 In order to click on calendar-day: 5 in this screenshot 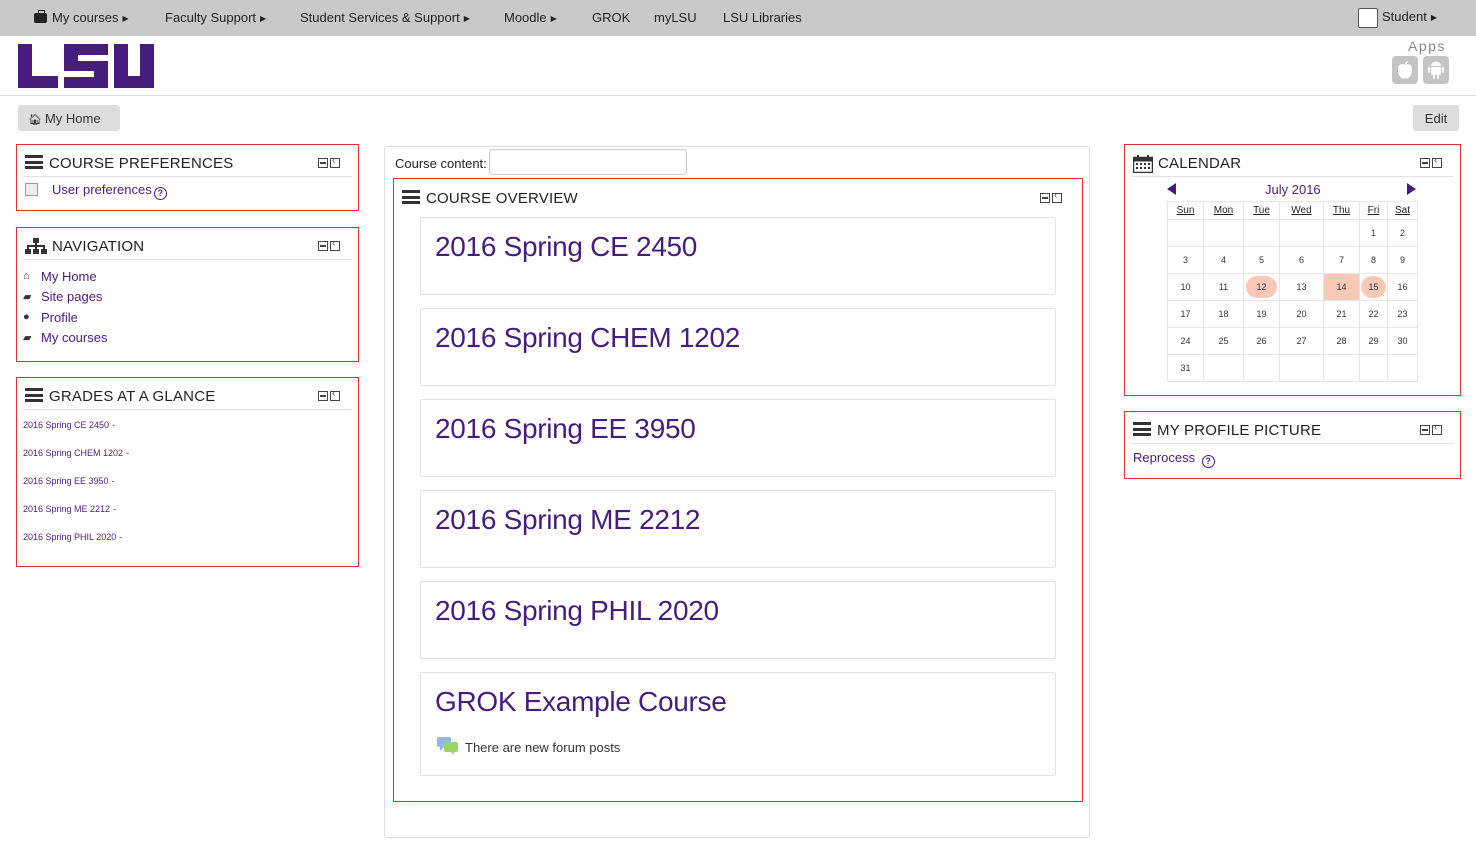, I will do `click(1261, 260)`.